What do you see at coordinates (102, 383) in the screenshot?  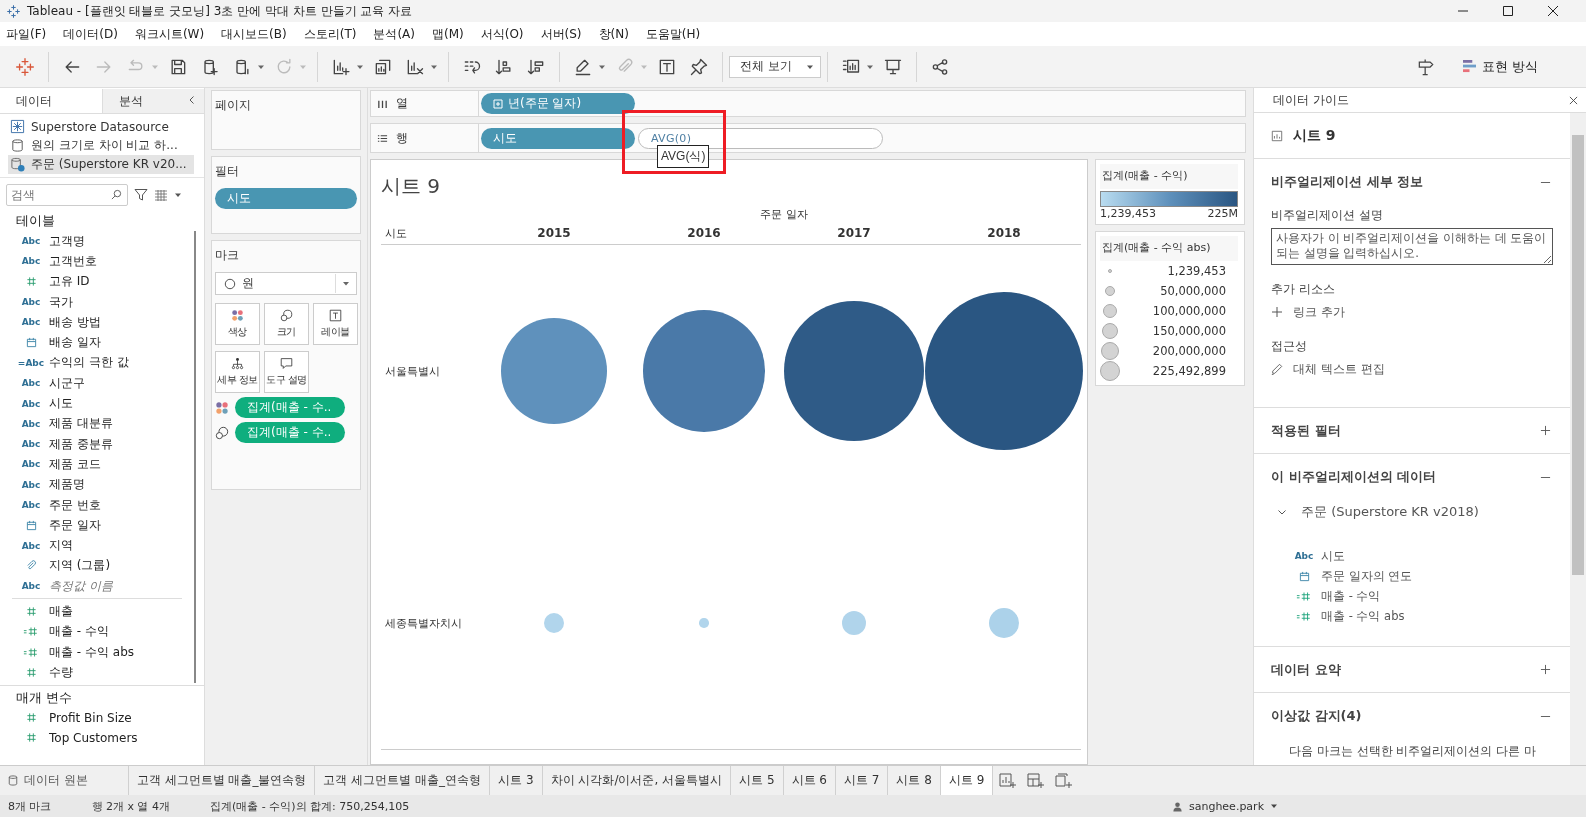 I see `field-item: Abc 시군구` at bounding box center [102, 383].